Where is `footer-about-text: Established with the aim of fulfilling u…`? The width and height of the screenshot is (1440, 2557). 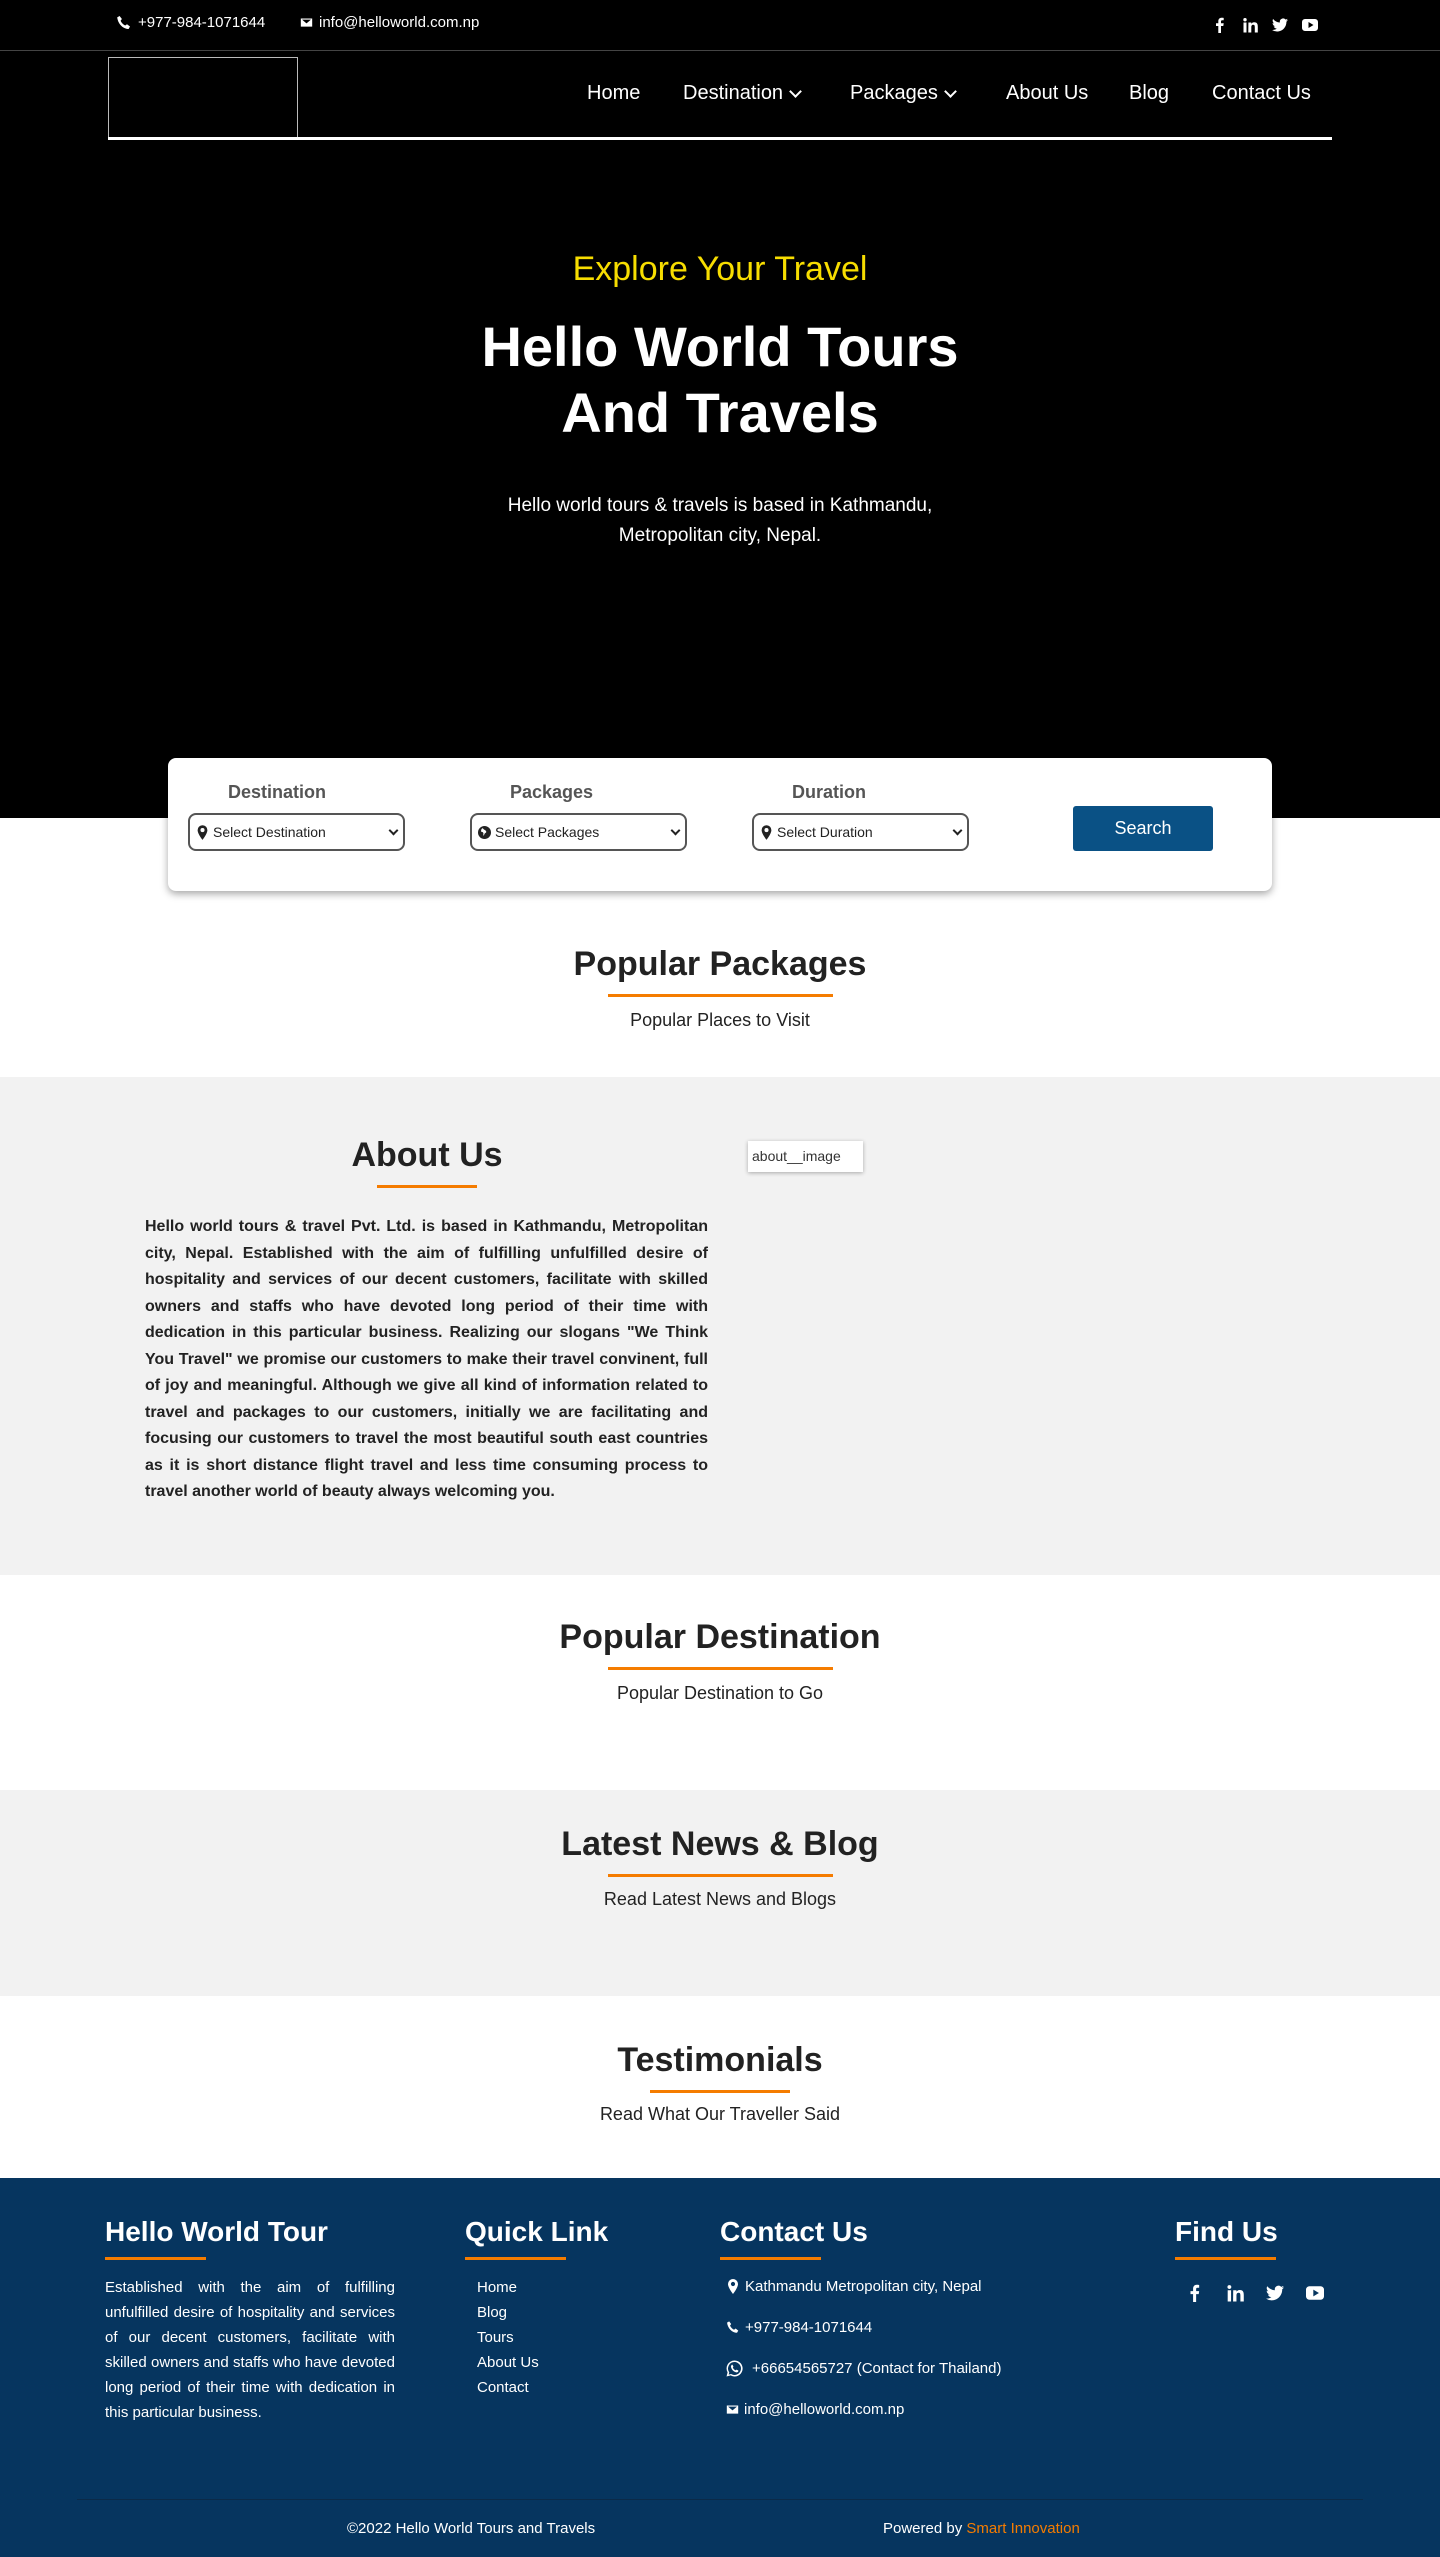
footer-about-text: Established with the aim of fulfilling u… is located at coordinates (250, 2350).